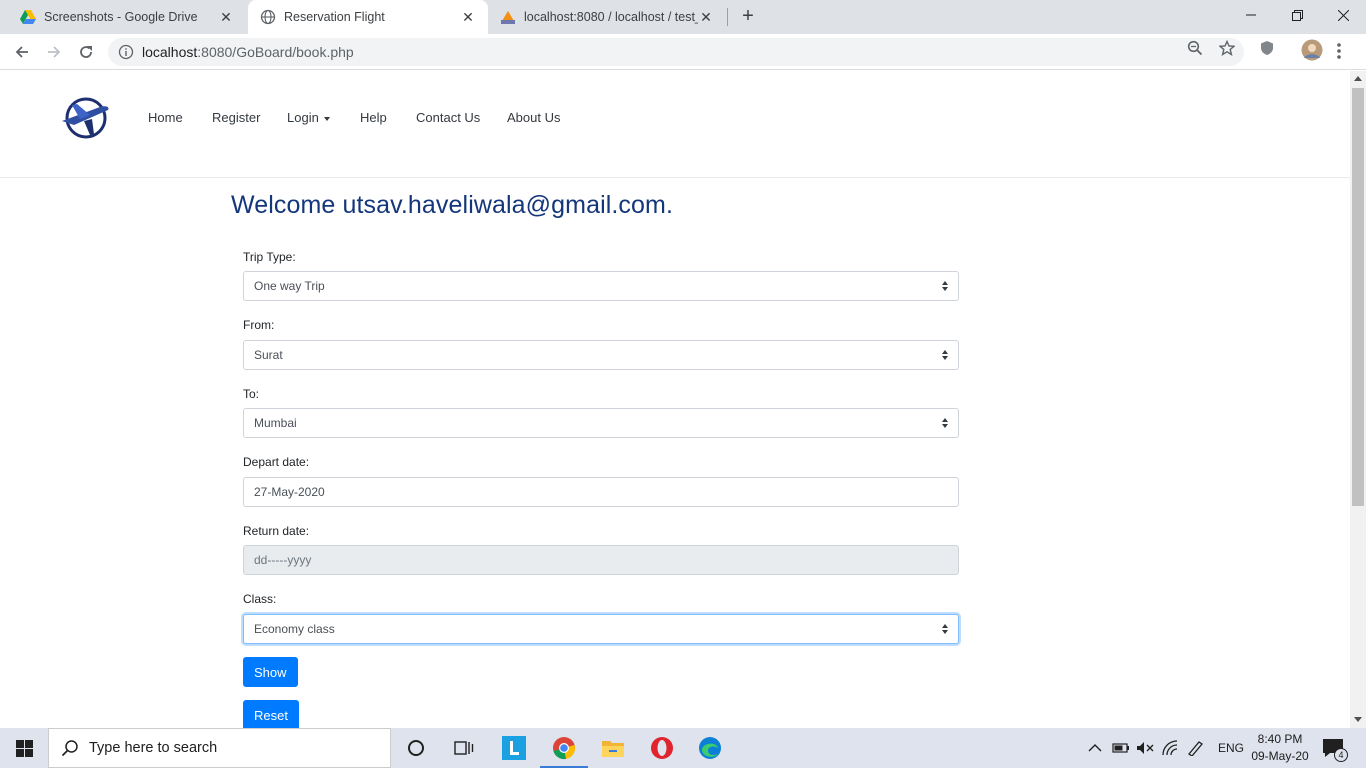  What do you see at coordinates (276, 531) in the screenshot?
I see `return-date-label: Return date:` at bounding box center [276, 531].